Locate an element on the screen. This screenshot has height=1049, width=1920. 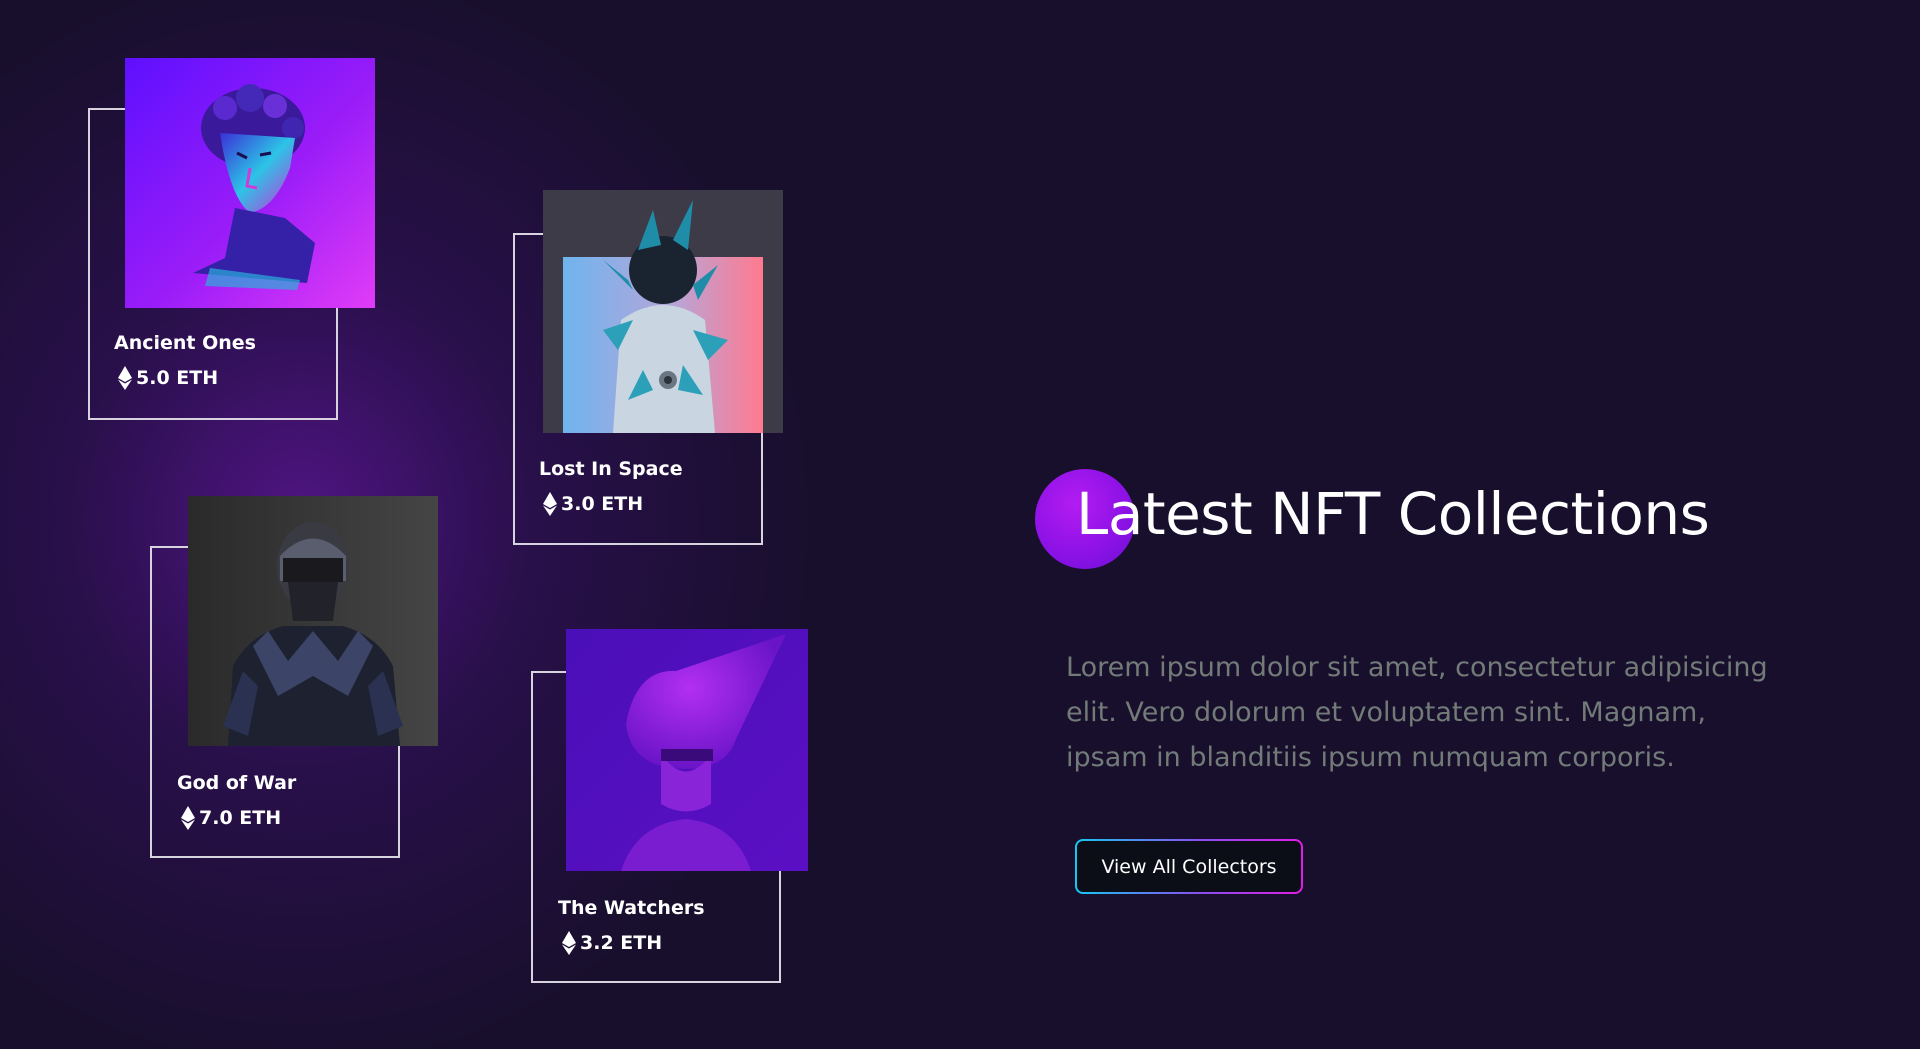
nft-image-god-of-war is located at coordinates (313, 621).